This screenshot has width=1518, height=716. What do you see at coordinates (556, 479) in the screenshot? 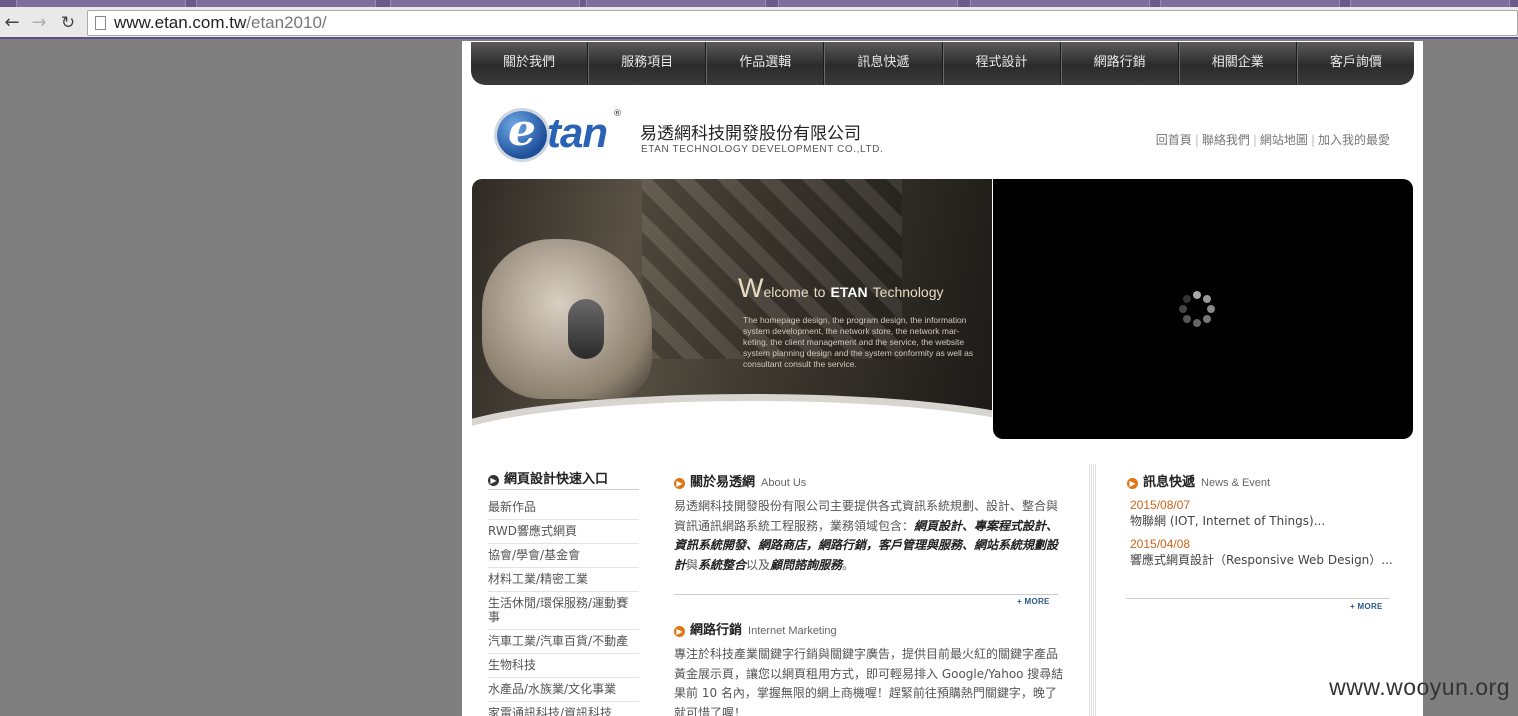
I see `quick-links-title-text: 網頁設計快速入口` at bounding box center [556, 479].